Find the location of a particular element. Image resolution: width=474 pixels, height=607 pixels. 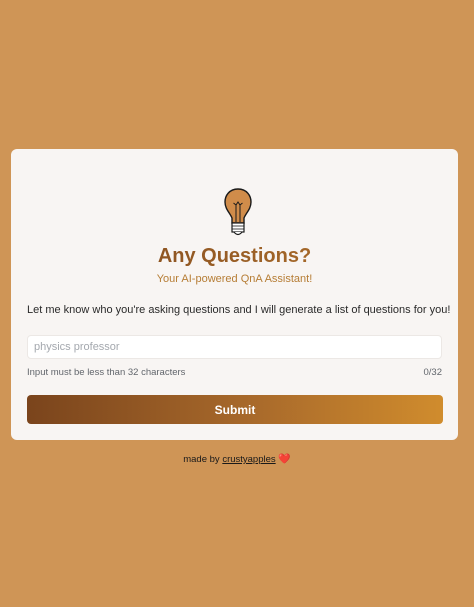

footer-made-by: made by is located at coordinates (201, 459).